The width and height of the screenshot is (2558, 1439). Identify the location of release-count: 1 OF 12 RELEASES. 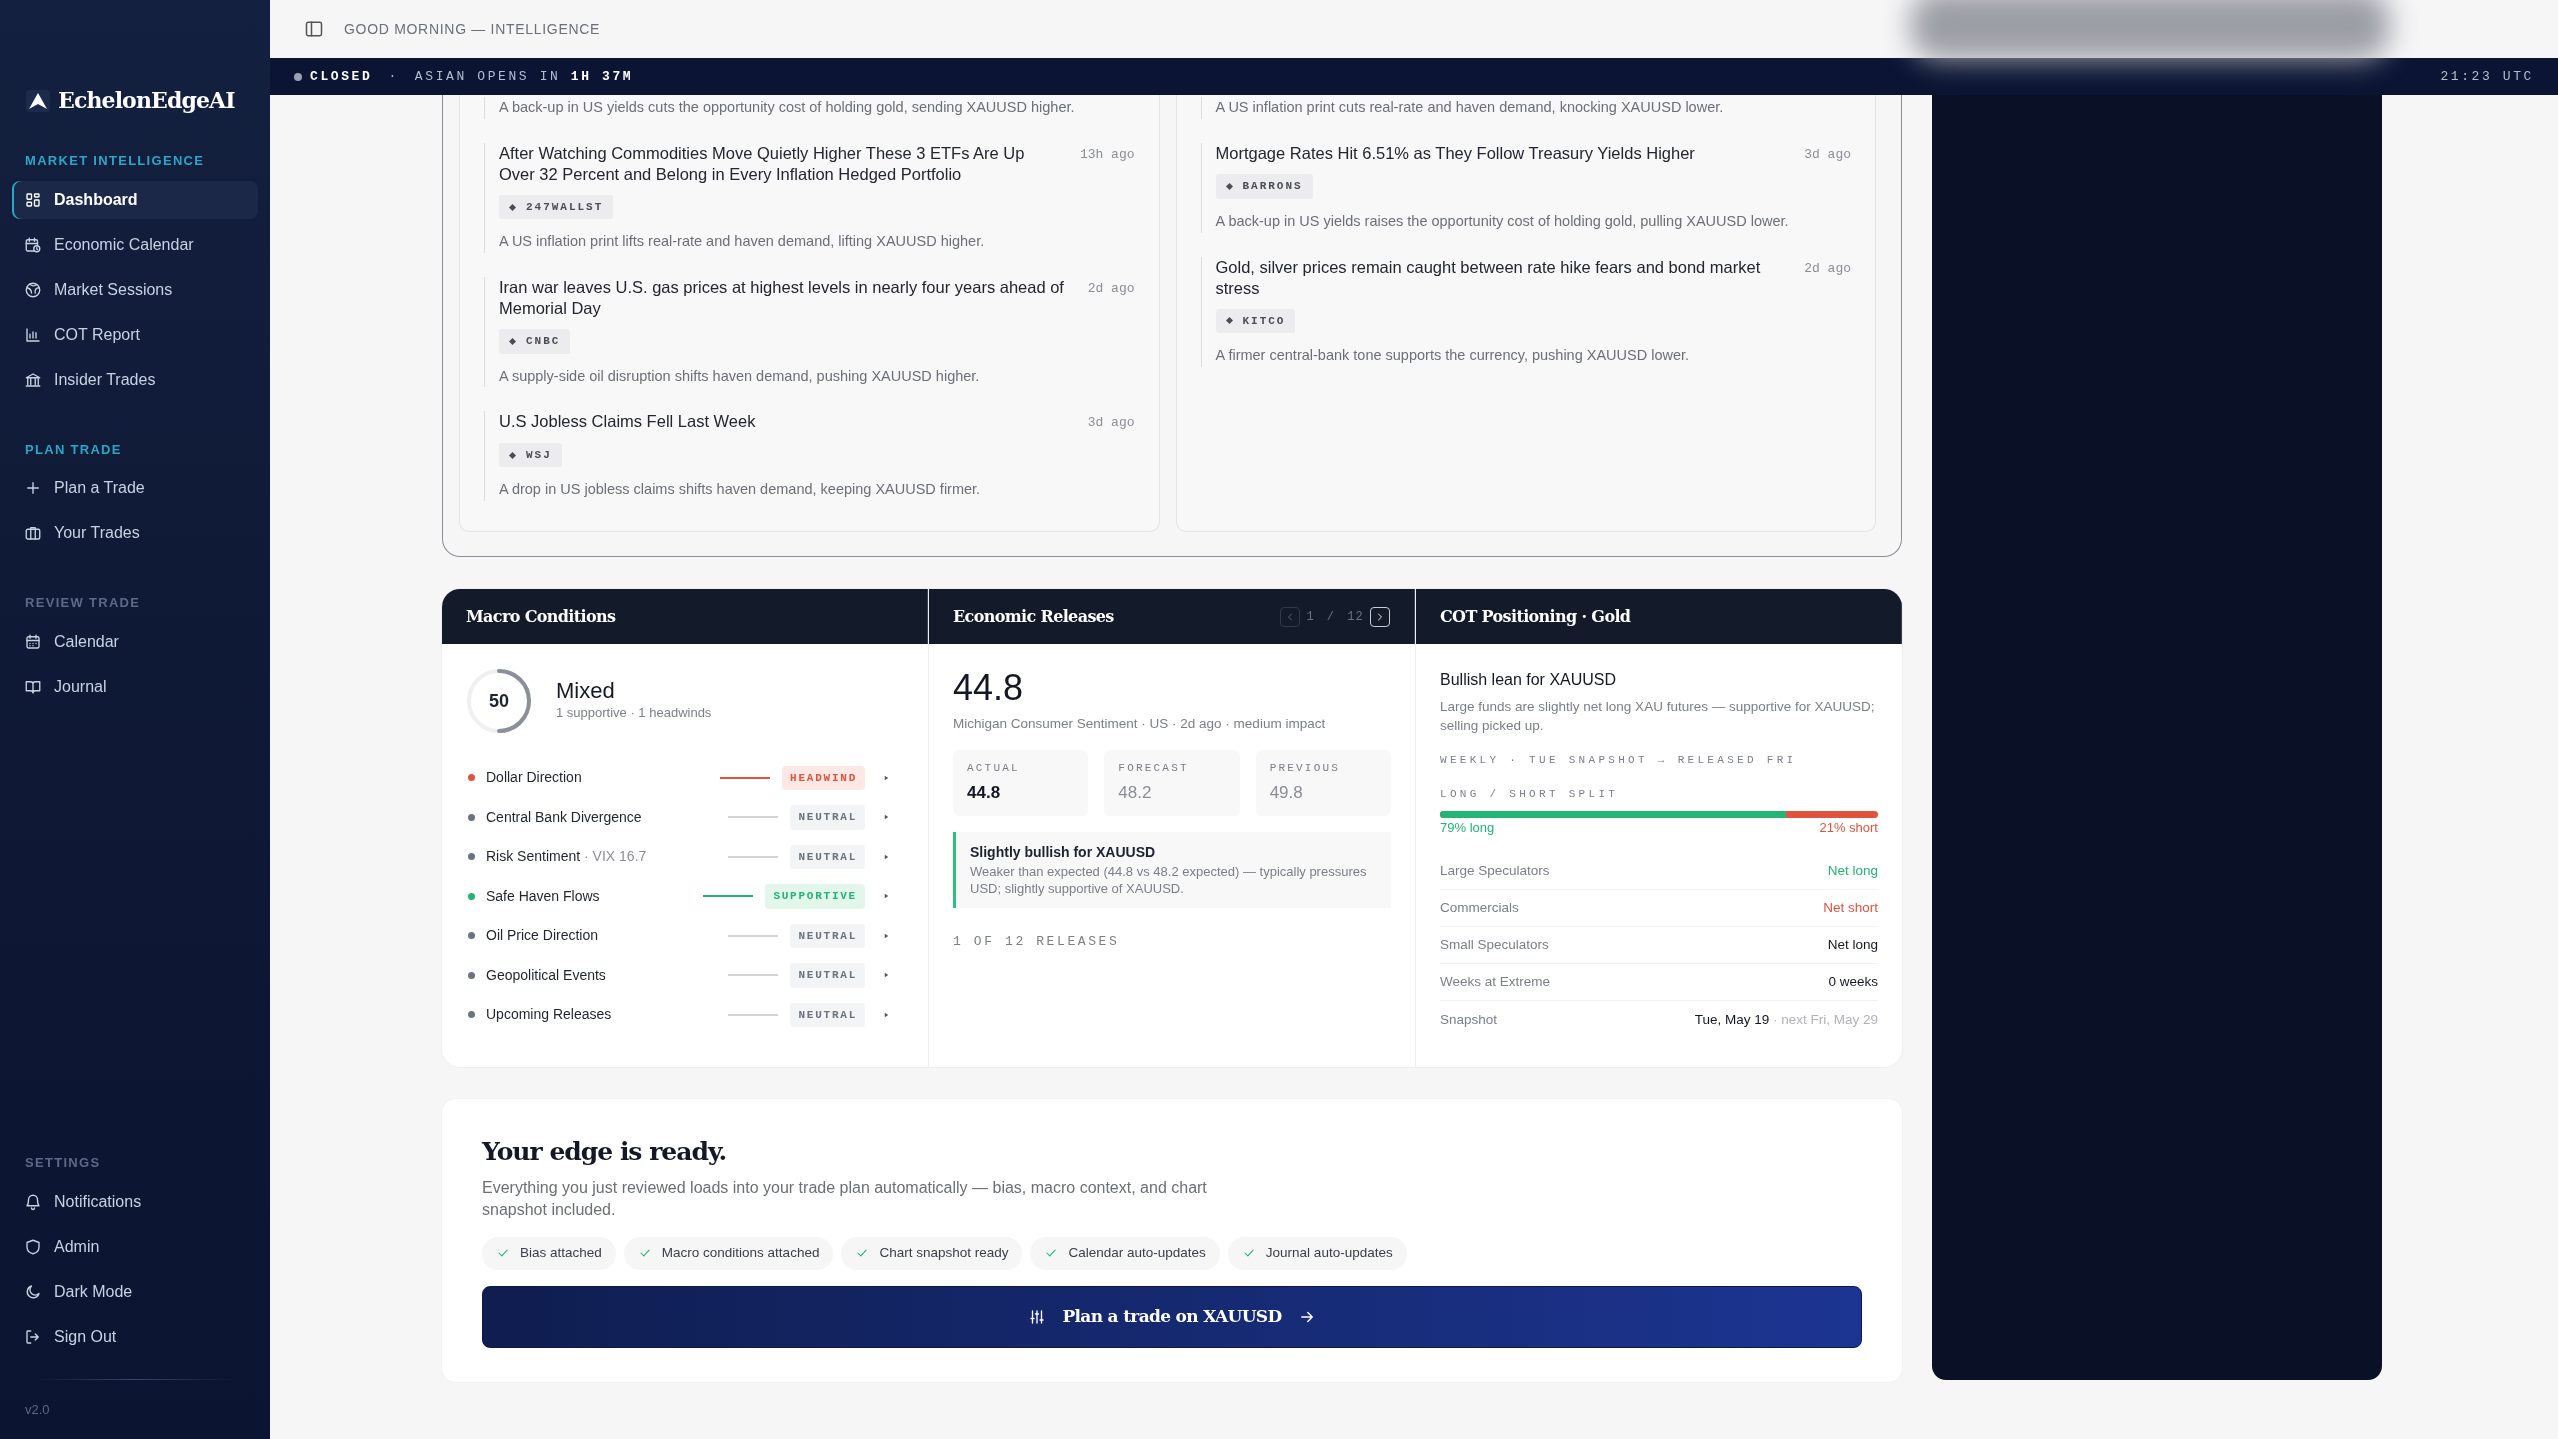
(1037, 941).